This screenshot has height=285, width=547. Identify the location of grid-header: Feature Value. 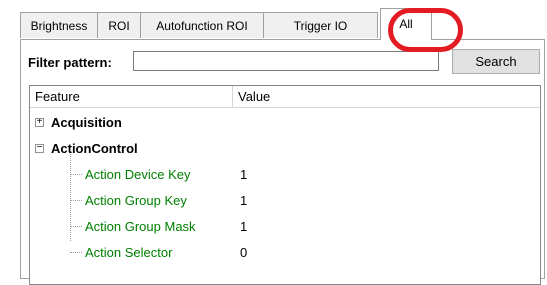
(285, 97).